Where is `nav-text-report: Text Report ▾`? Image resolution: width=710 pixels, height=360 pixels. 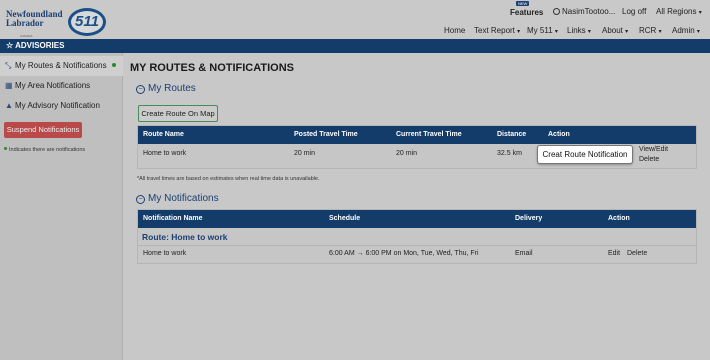 nav-text-report: Text Report ▾ is located at coordinates (497, 30).